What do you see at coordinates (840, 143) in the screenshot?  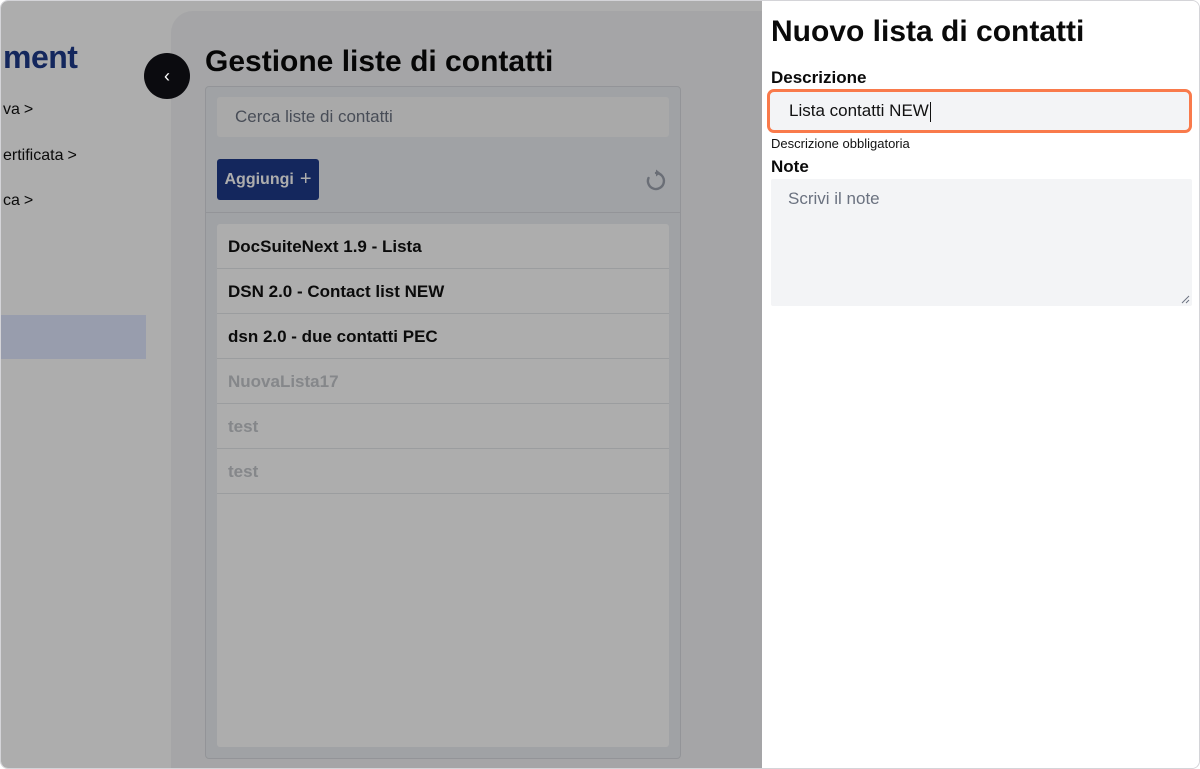 I see `description-required-hint: Descrizione obbligatoria` at bounding box center [840, 143].